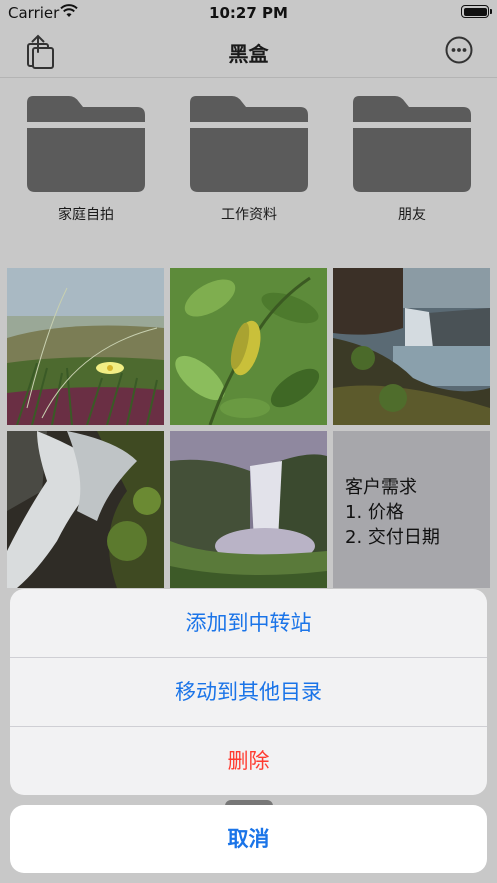  I want to click on photo-leaf-icon, so click(248, 346).